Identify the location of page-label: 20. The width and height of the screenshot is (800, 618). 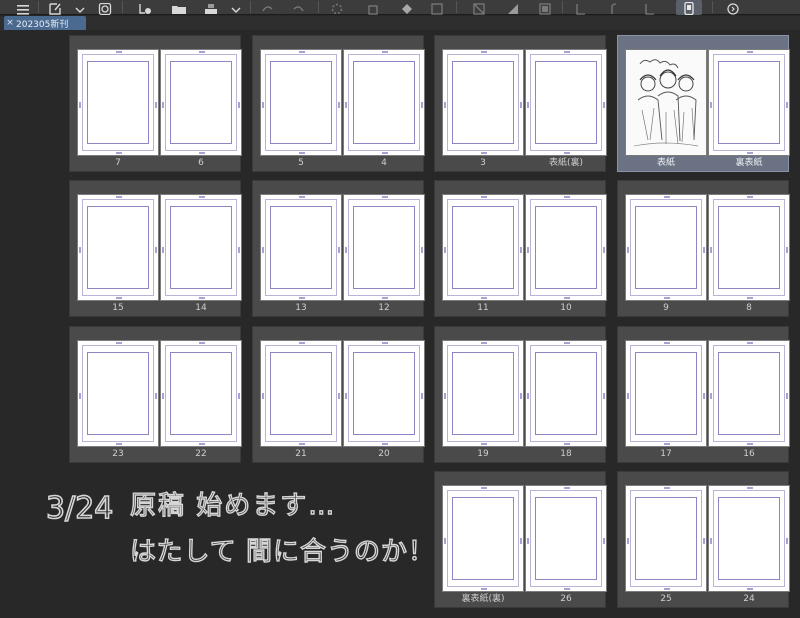
(384, 454).